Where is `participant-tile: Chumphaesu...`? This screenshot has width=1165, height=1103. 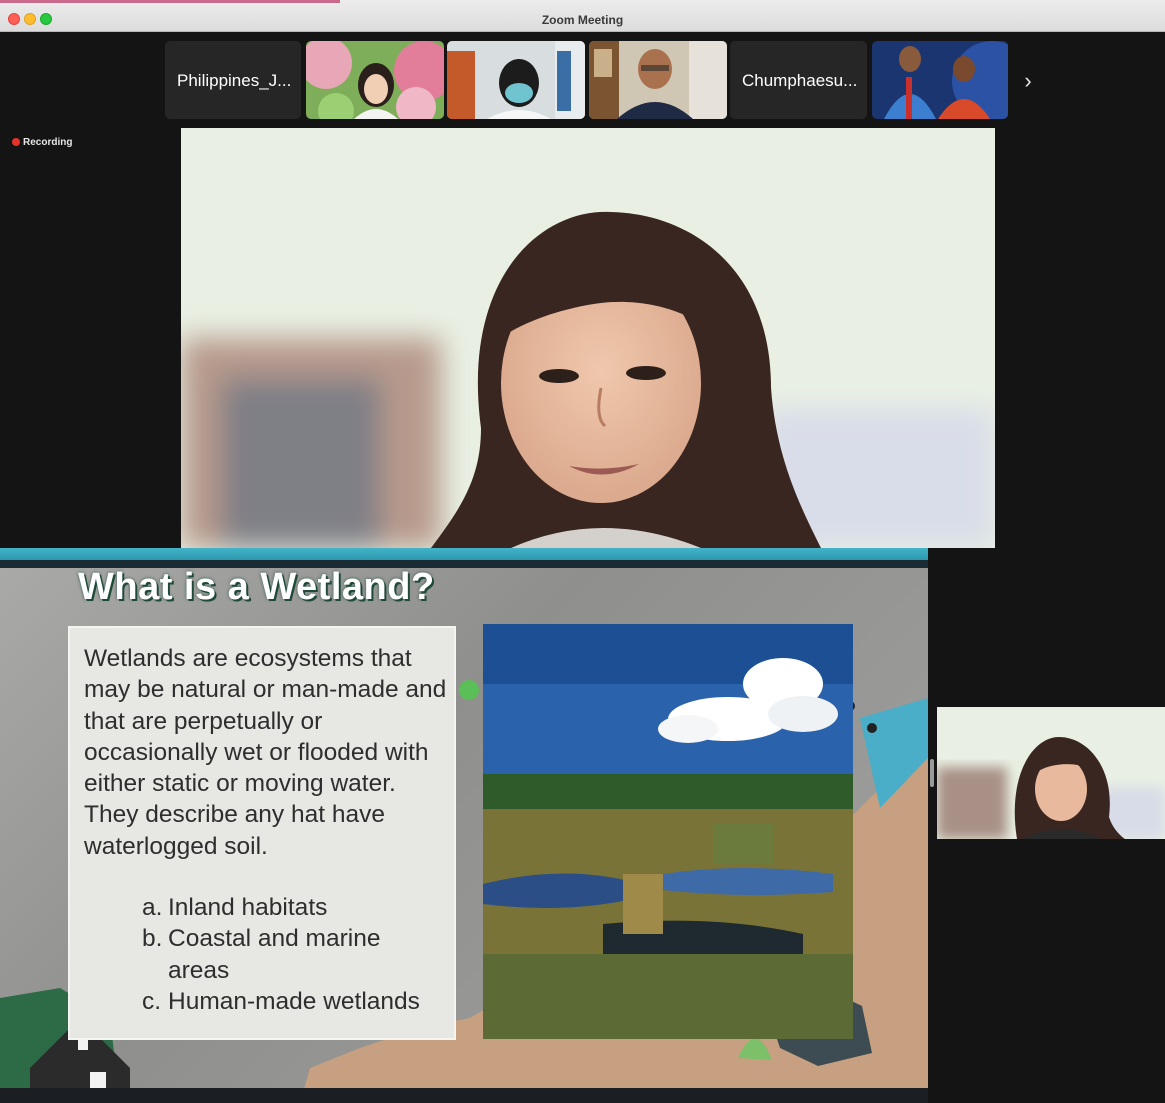
participant-tile: Chumphaesu... is located at coordinates (798, 80).